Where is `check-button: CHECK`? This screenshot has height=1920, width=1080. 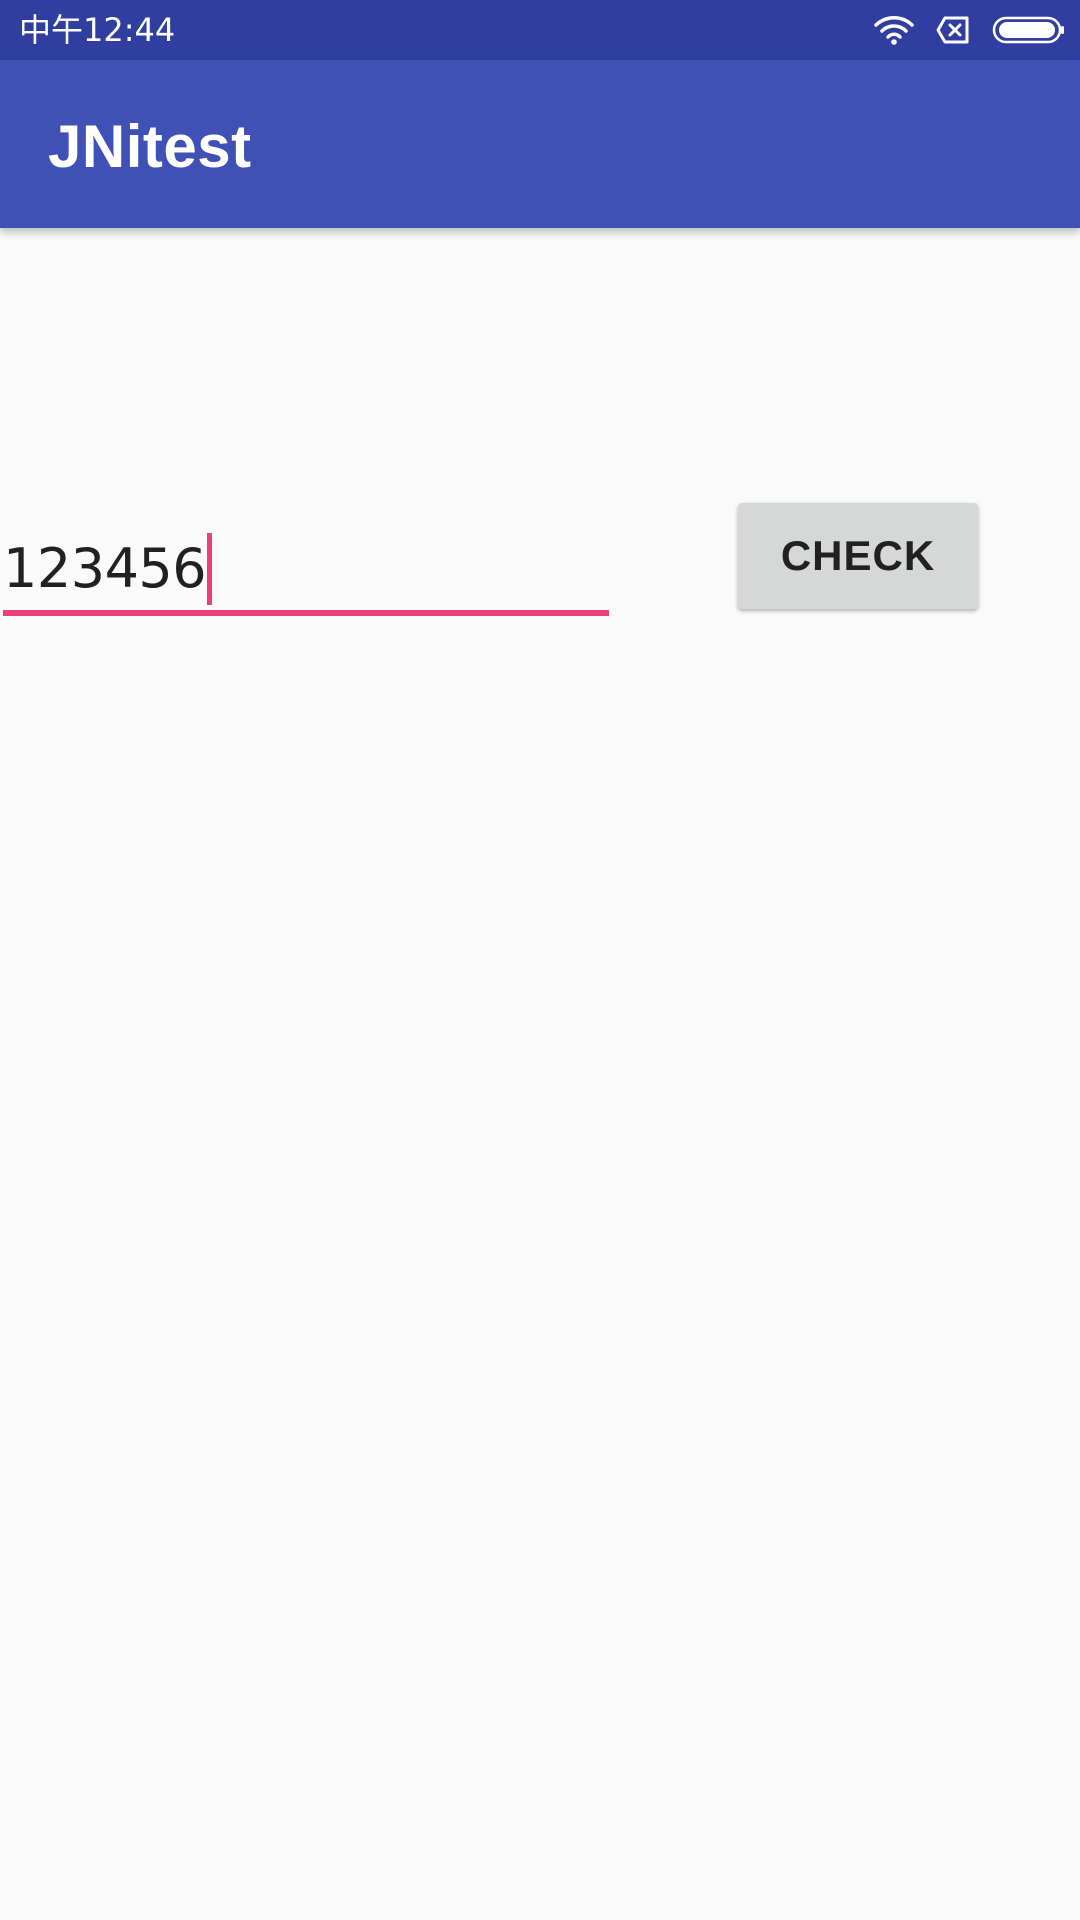 check-button: CHECK is located at coordinates (858, 556).